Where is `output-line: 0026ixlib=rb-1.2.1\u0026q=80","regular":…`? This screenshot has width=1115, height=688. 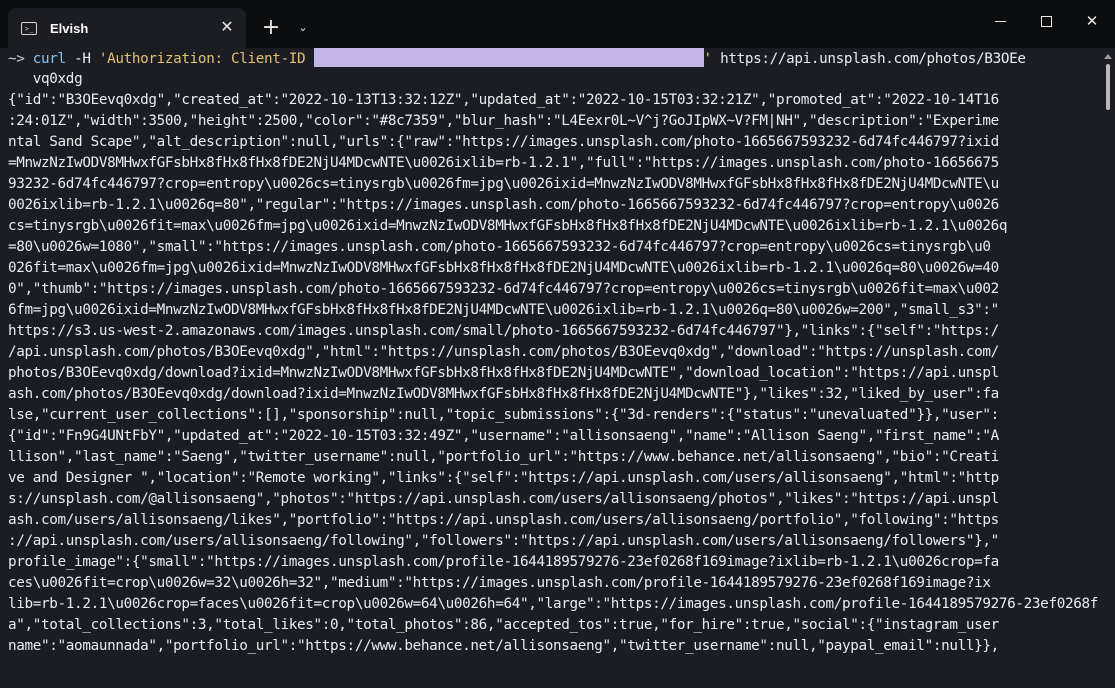
output-line: 0026ixlib=rb-1.2.1\u0026q=80","regular":… is located at coordinates (503, 205).